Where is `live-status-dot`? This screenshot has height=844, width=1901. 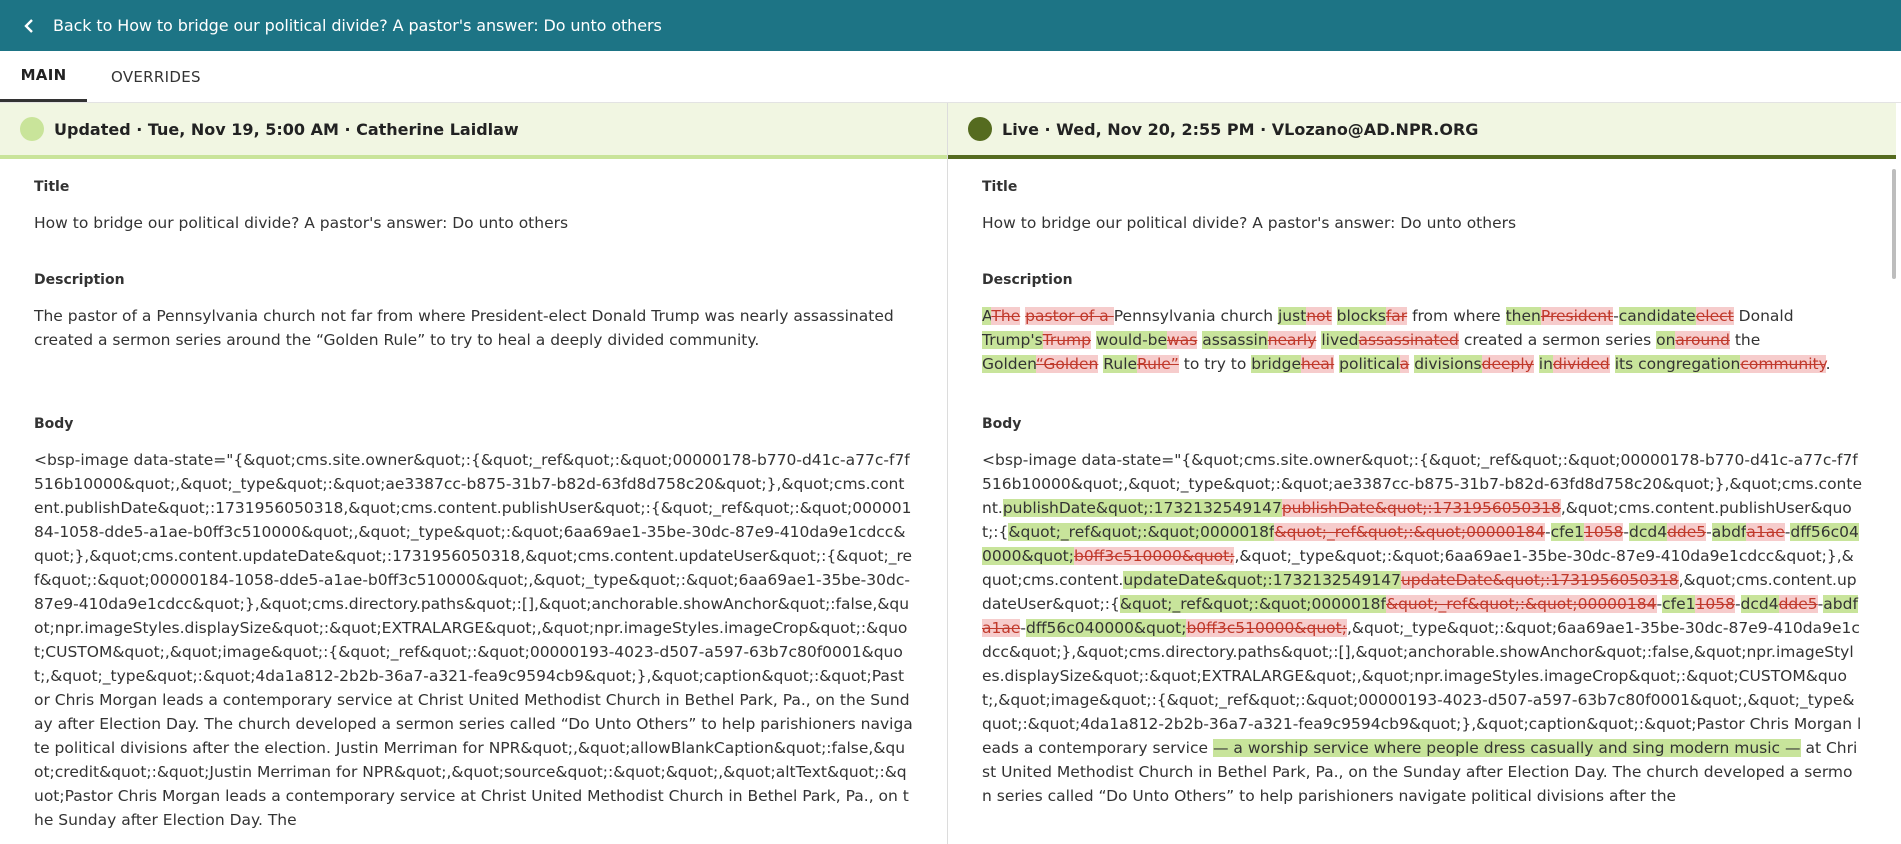
live-status-dot is located at coordinates (980, 129).